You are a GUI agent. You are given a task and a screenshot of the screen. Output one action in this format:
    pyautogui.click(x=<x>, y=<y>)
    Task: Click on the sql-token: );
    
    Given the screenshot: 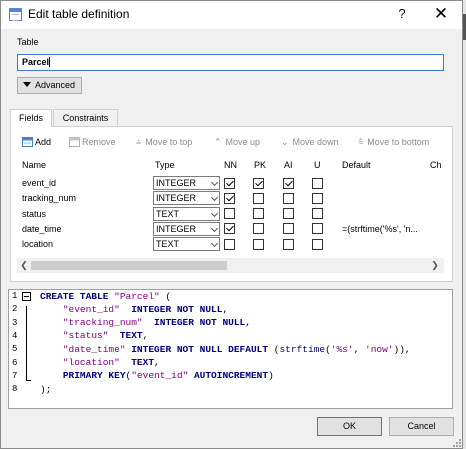 What is the action you would take?
    pyautogui.click(x=46, y=389)
    